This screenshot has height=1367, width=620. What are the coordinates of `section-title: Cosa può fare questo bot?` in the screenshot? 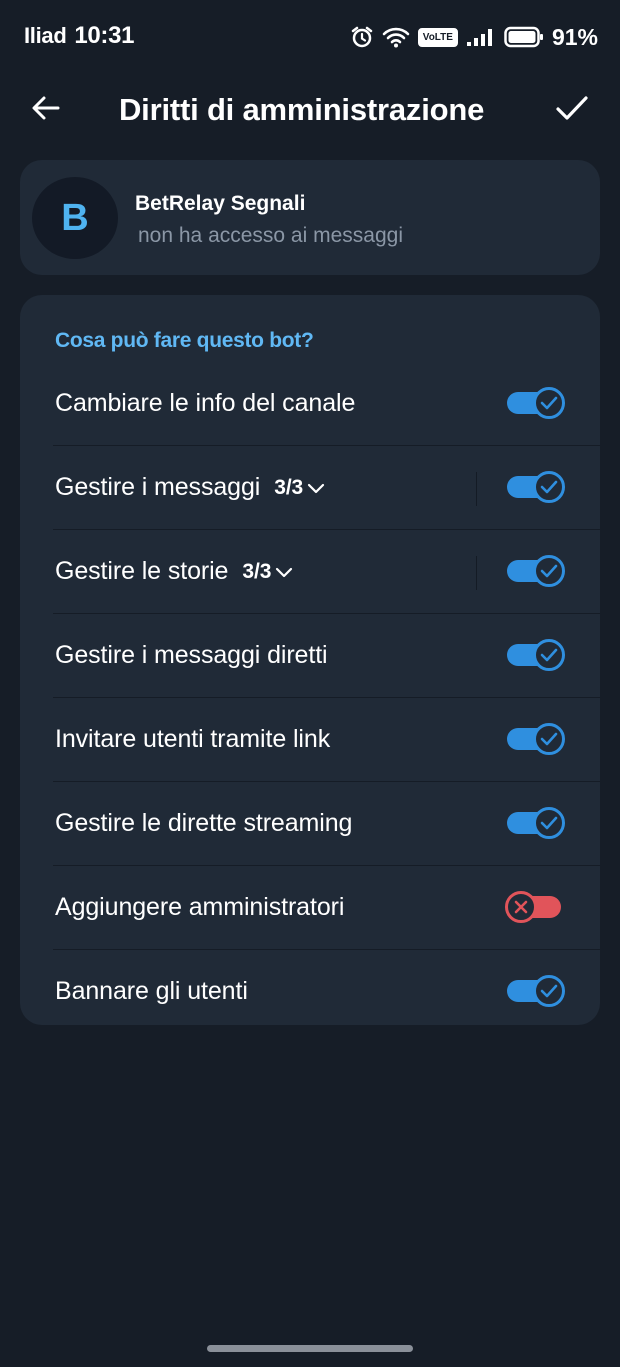 It's located at (184, 340).